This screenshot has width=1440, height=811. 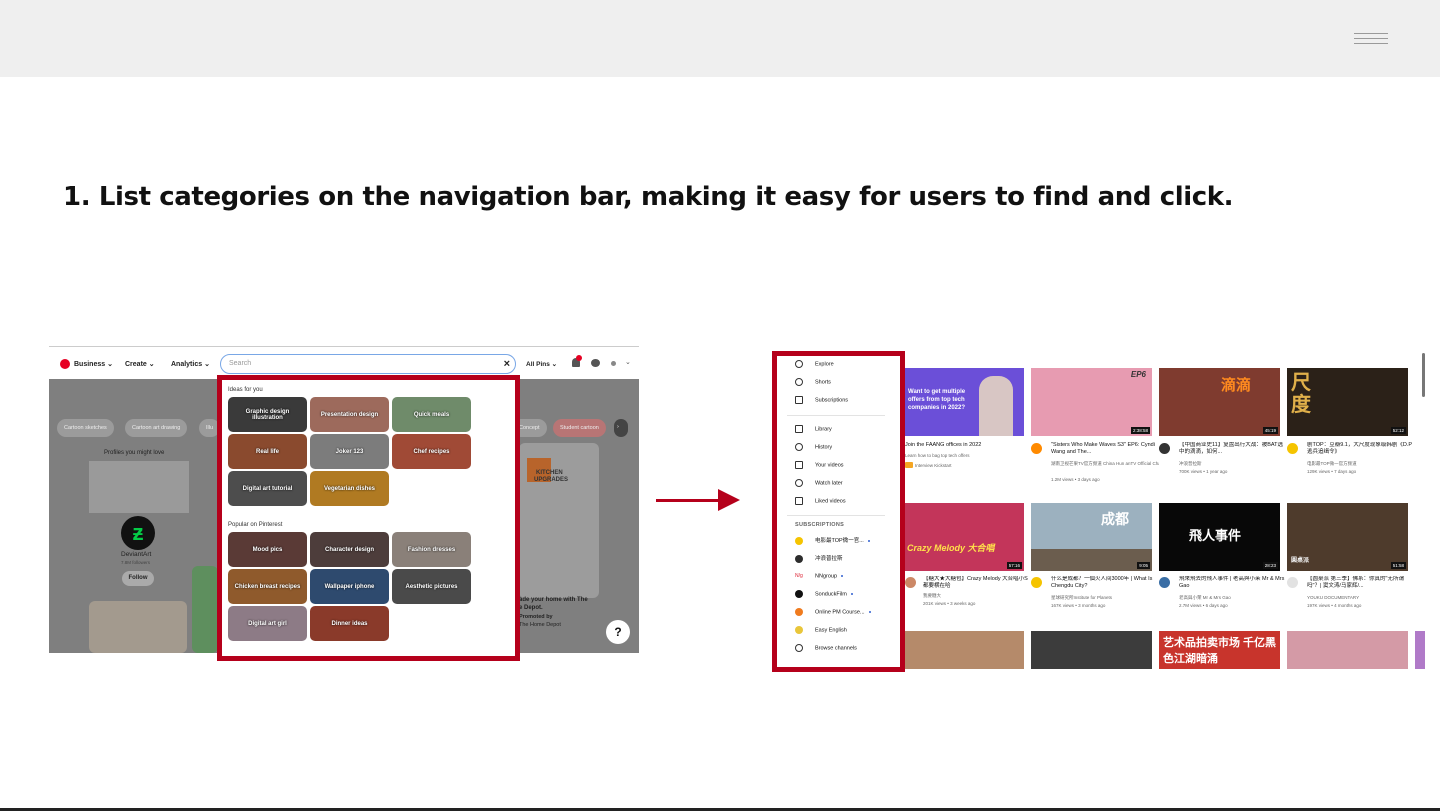 What do you see at coordinates (1203, 471) in the screenshot?
I see `video-stats: 700K views • 1 year ago` at bounding box center [1203, 471].